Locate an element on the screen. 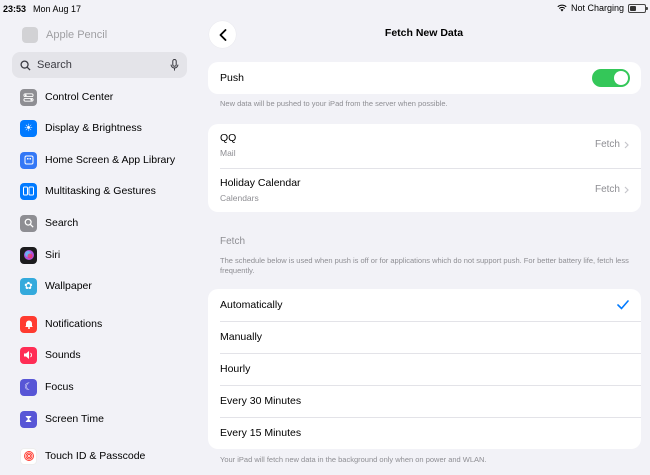  sidebar-item-multitasking: Multitasking & Gestures is located at coordinates (88, 191).